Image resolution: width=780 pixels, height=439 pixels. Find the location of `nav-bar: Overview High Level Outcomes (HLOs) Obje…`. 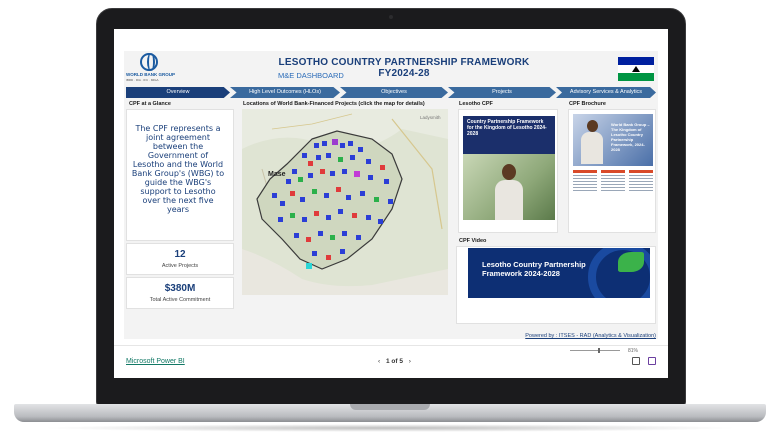

nav-bar: Overview High Level Outcomes (HLOs) Obje… is located at coordinates (391, 92).